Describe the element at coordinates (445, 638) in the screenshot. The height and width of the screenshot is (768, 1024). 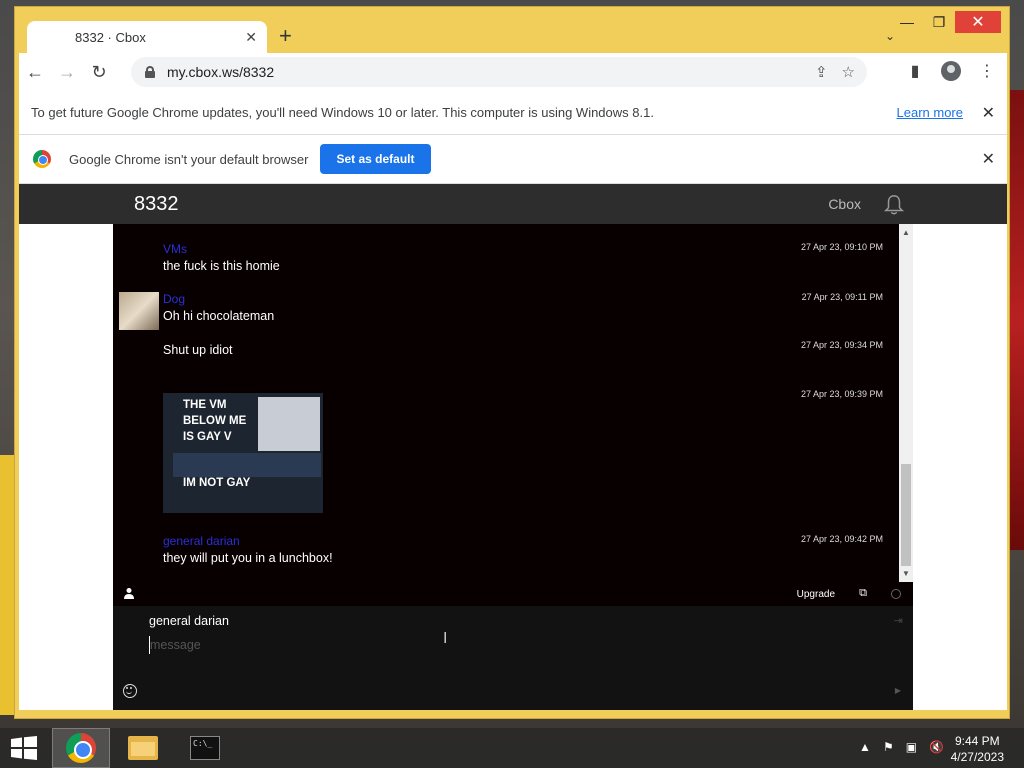
I see `text-cursor-icon: I` at that location.